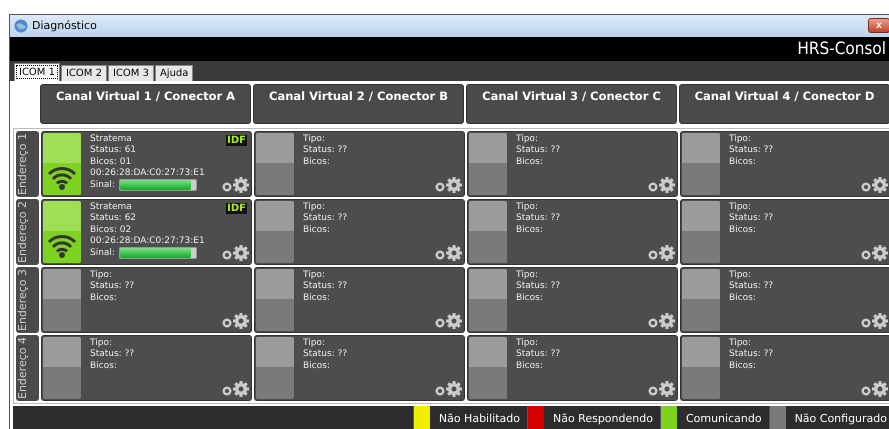 The height and width of the screenshot is (429, 889). I want to click on device-card: Stratema Status: 61 Bicos: 01 00:26:28:DA:C0:27:73:E1 Sinal: IDF, so click(146, 164).